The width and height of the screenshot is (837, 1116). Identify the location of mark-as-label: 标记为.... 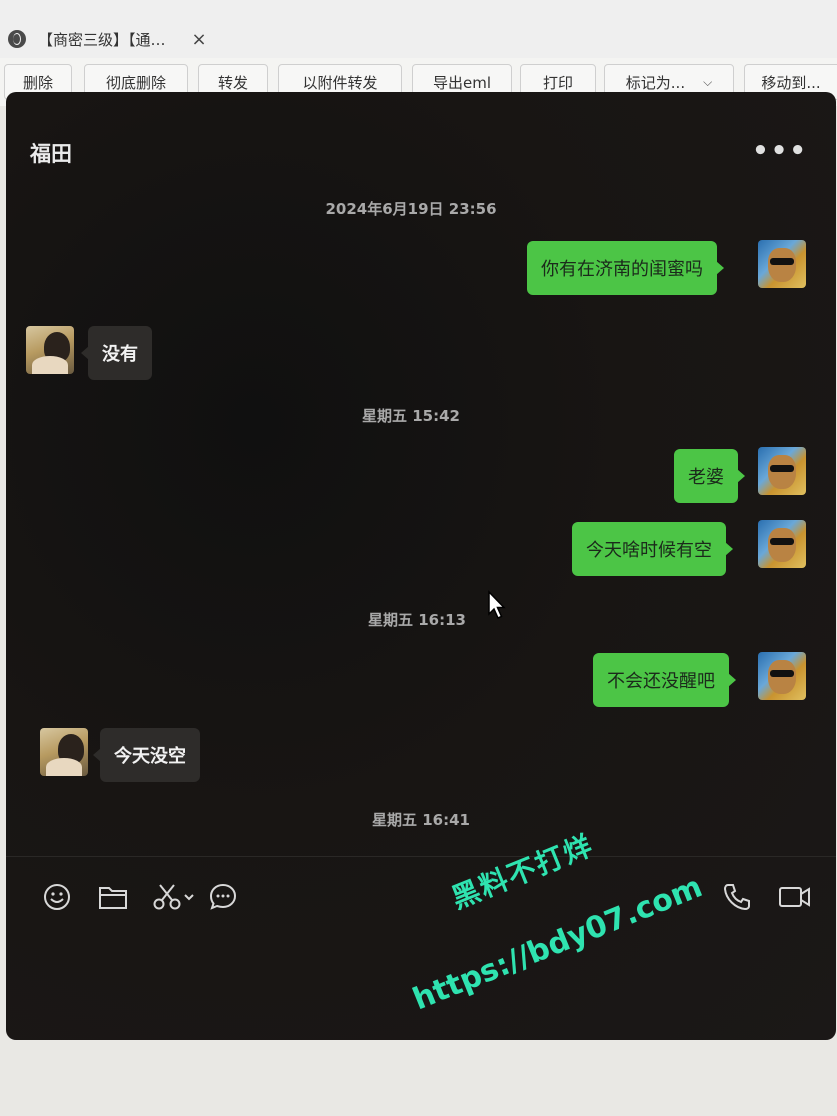
(655, 82).